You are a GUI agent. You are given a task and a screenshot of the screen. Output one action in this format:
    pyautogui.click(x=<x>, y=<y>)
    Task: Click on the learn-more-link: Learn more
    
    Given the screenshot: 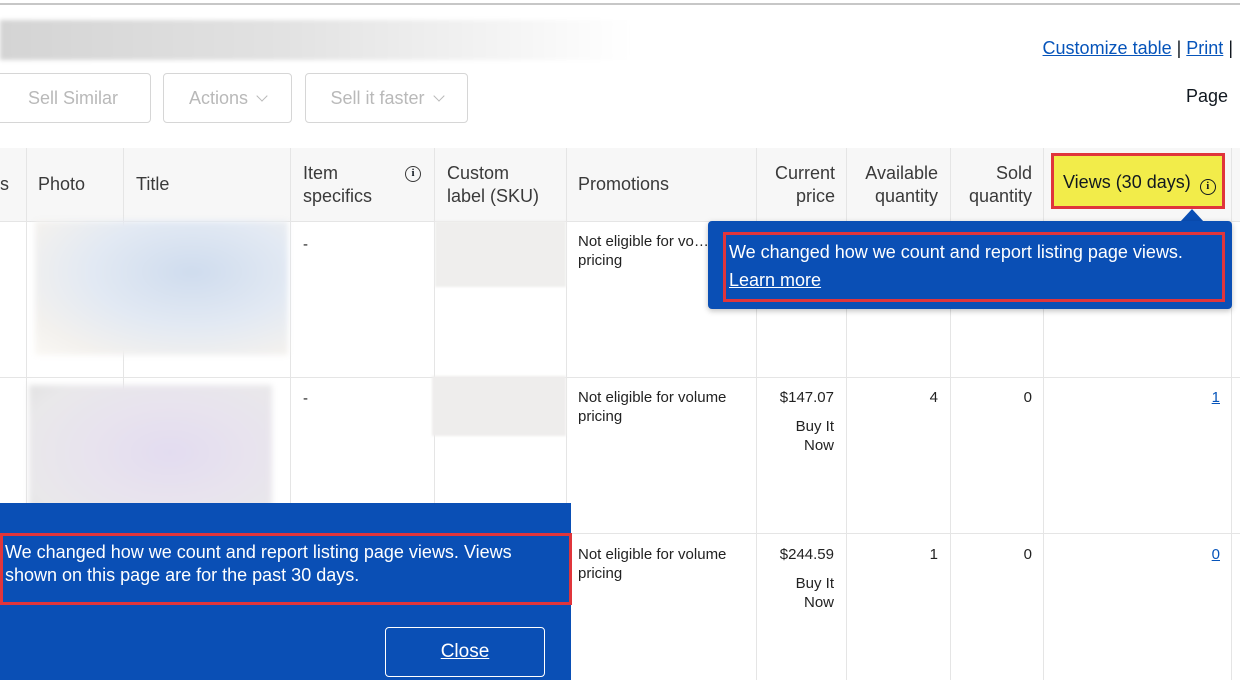 What is the action you would take?
    pyautogui.click(x=956, y=280)
    